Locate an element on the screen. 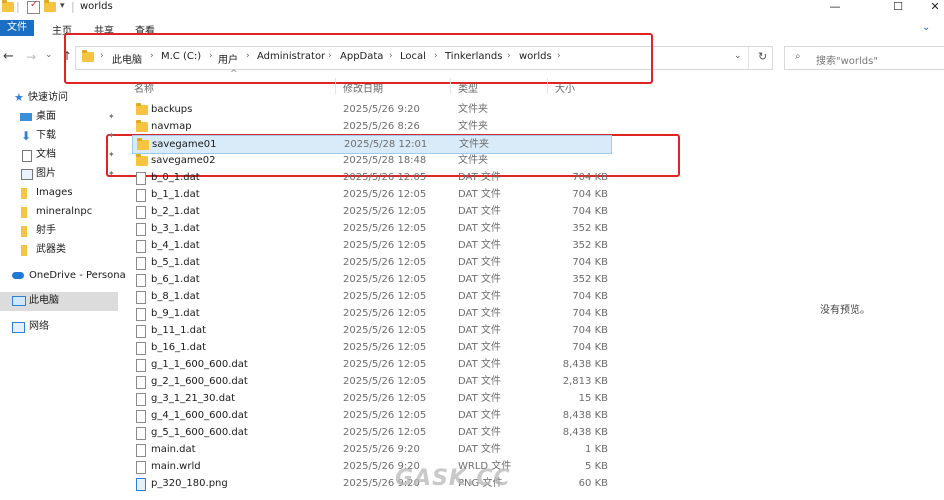  file-date: 2025/5/26 8:26 is located at coordinates (381, 126).